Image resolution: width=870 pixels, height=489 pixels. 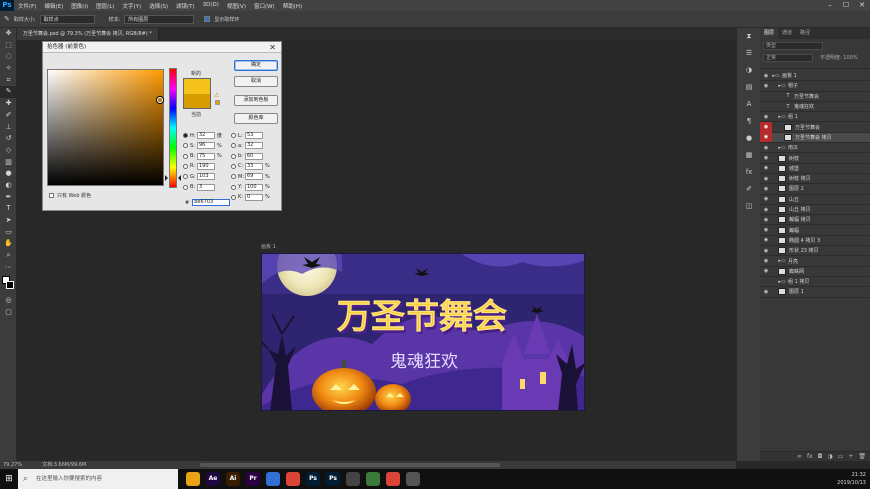 I want to click on quick-select-tool-icon: ✧, so click(x=8, y=69).